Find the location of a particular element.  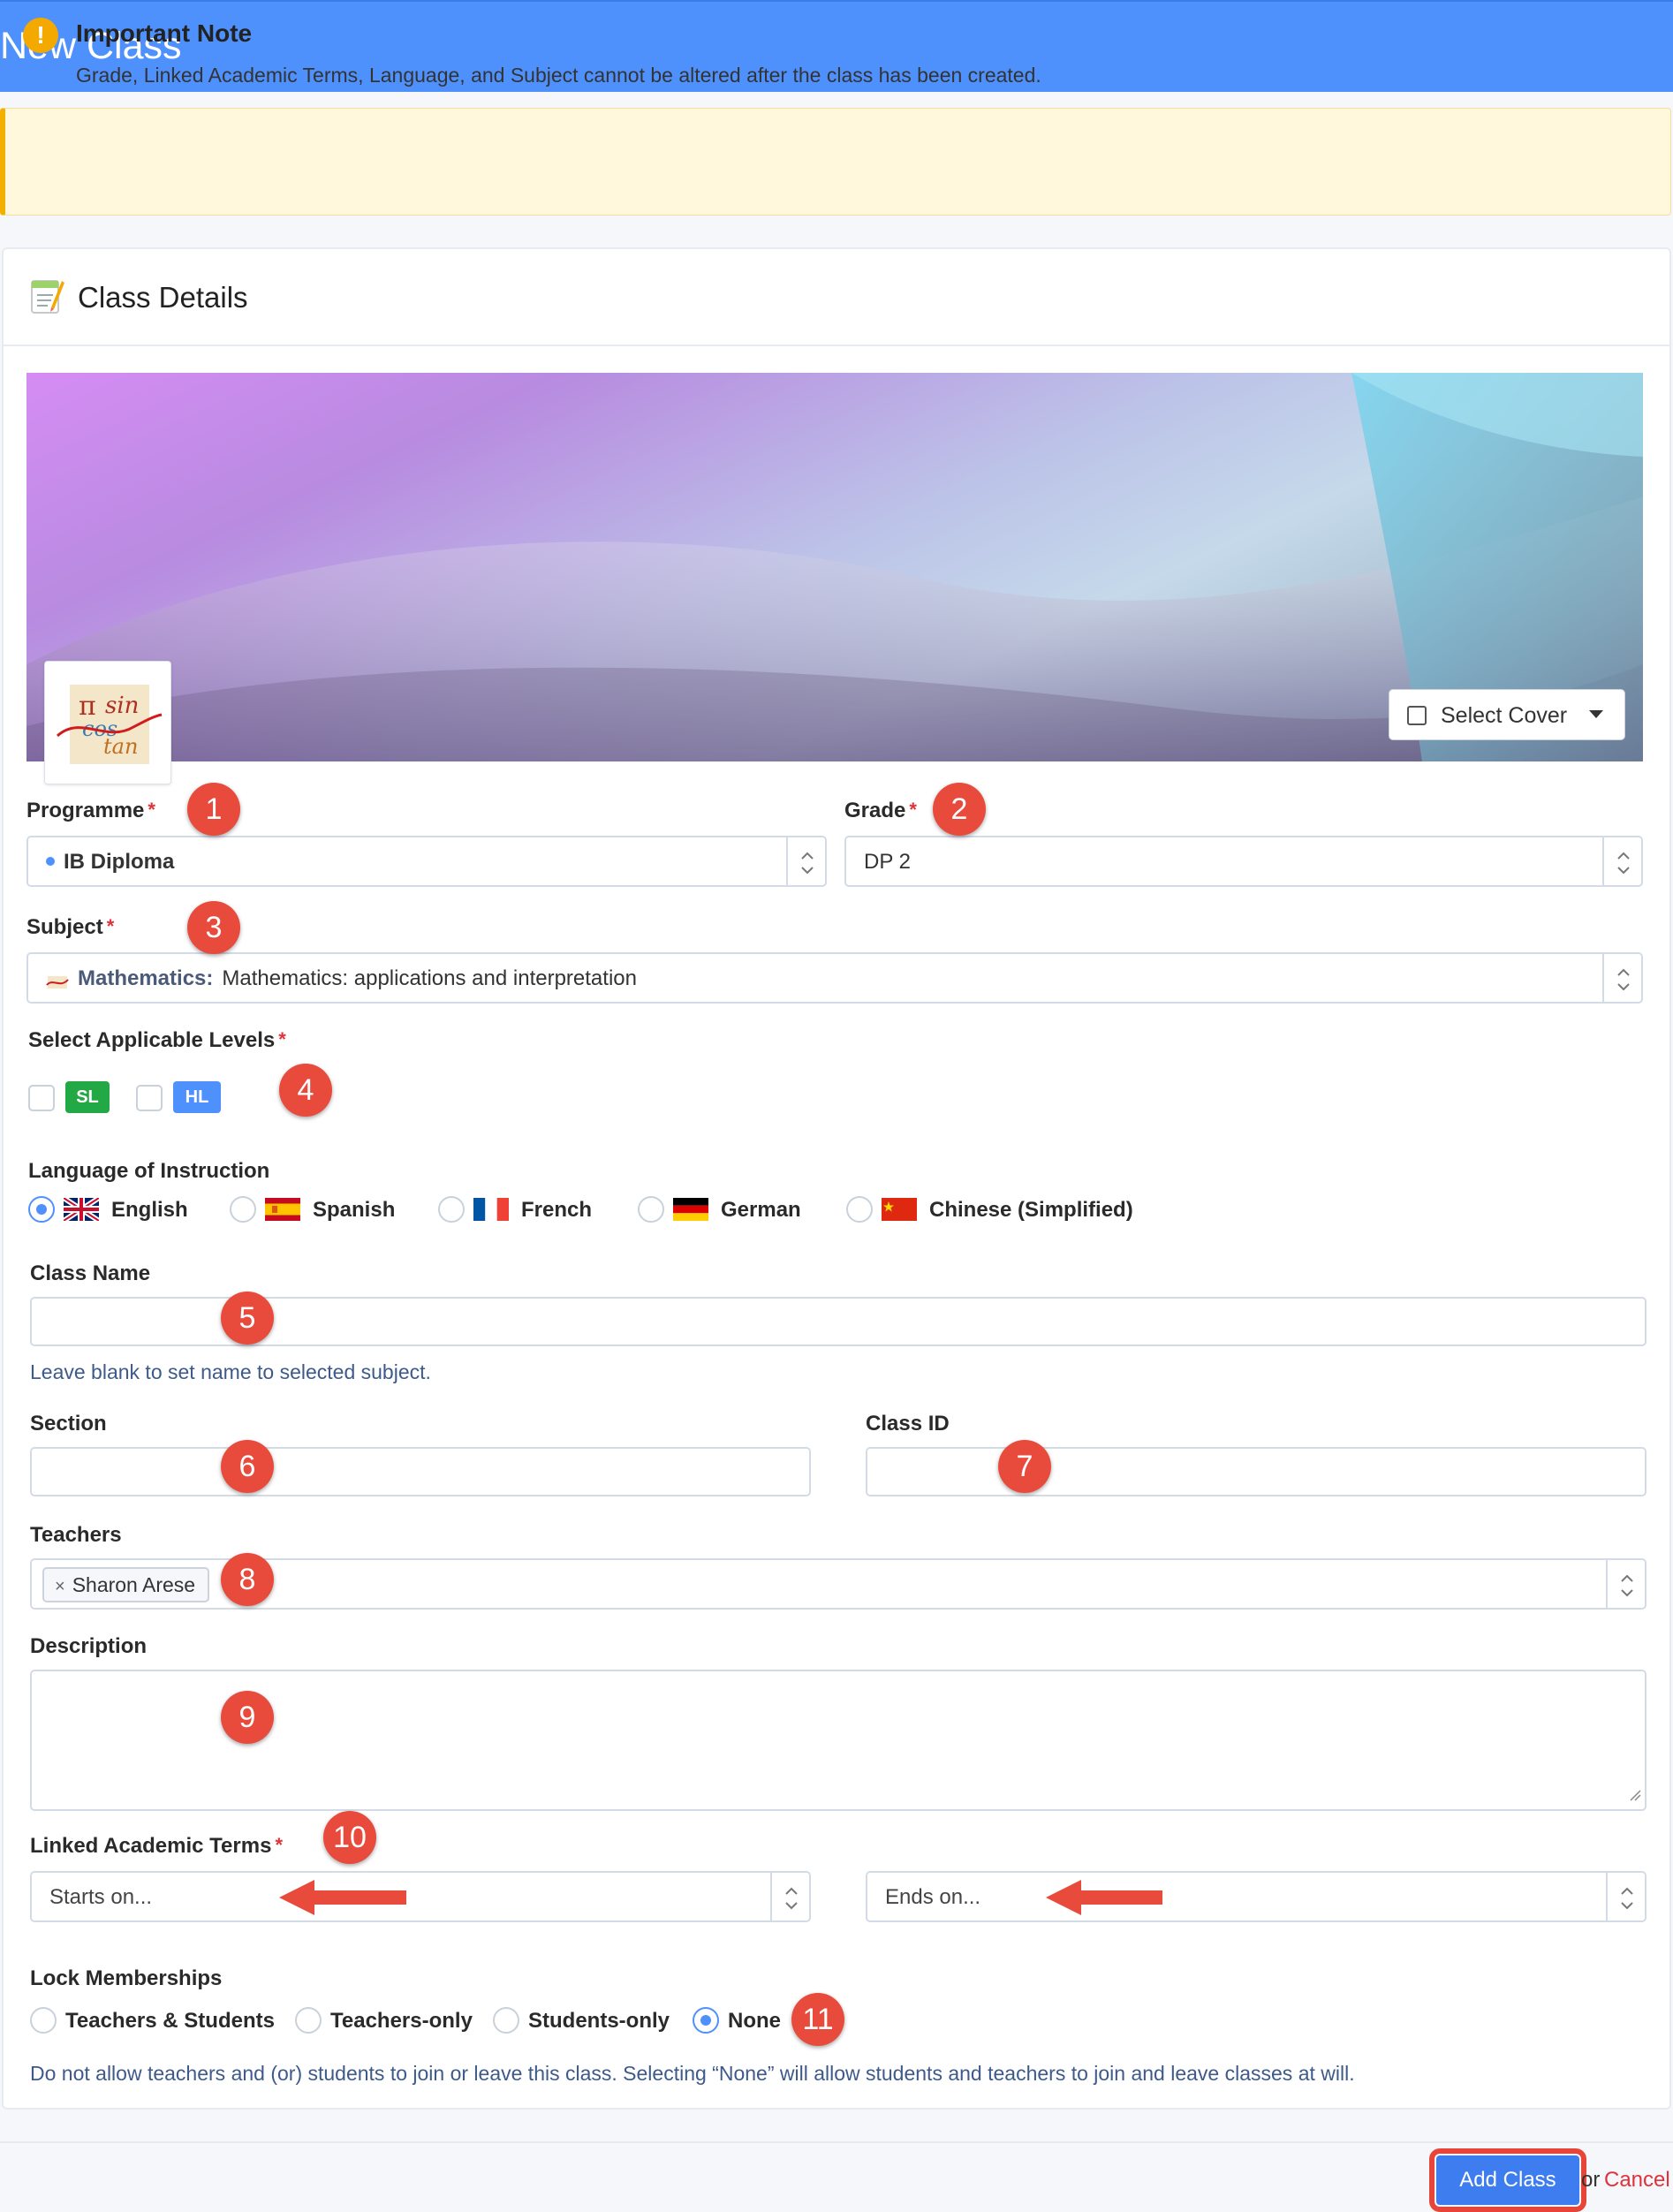

add-class-button: Add Class is located at coordinates (1507, 2180).